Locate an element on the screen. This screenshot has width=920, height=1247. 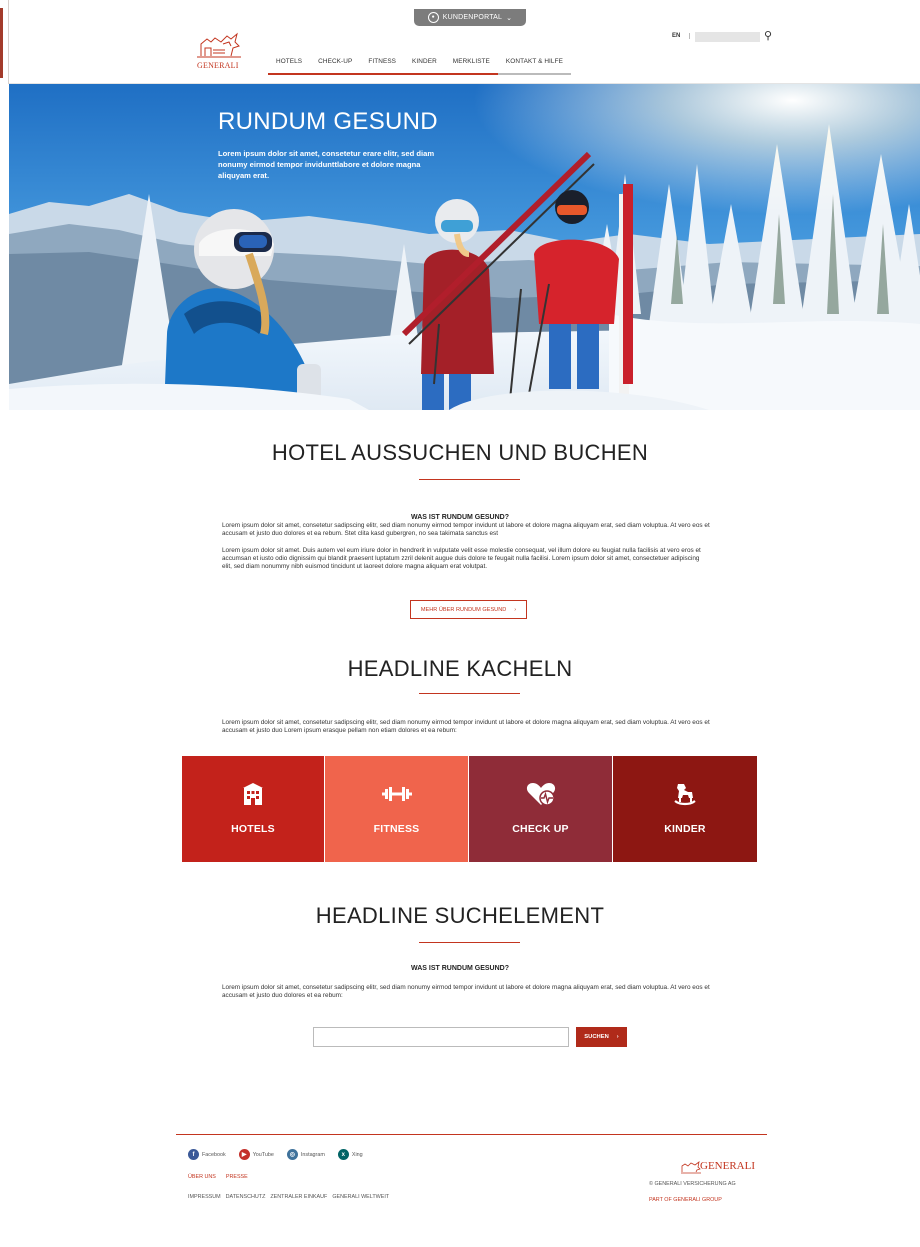
facebook-icon: f is located at coordinates (193, 1154).